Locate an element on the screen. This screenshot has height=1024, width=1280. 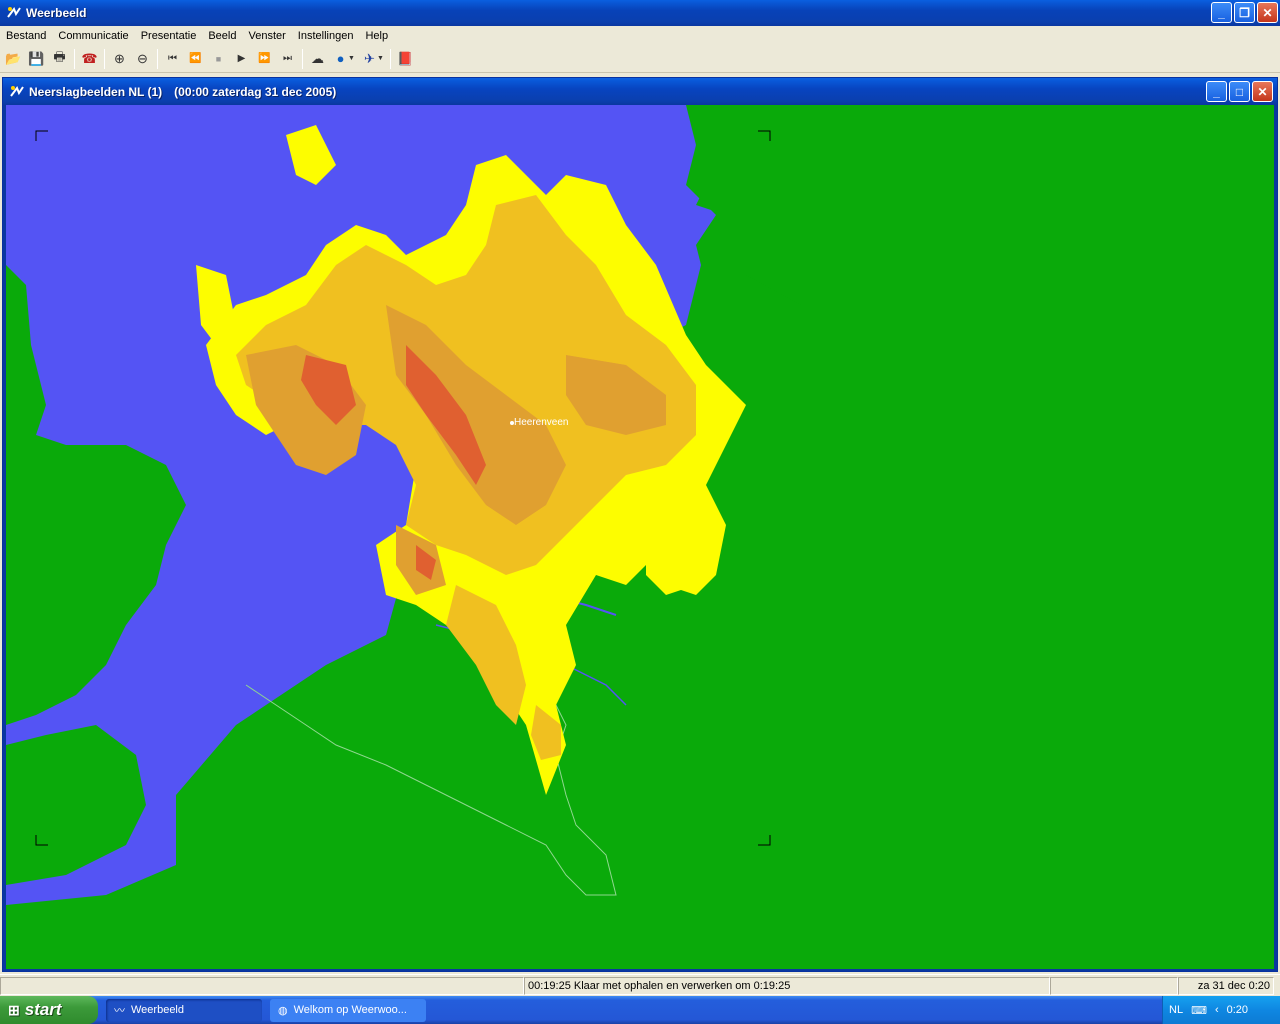
previous-frame-button: ⏪ is located at coordinates (195, 59).